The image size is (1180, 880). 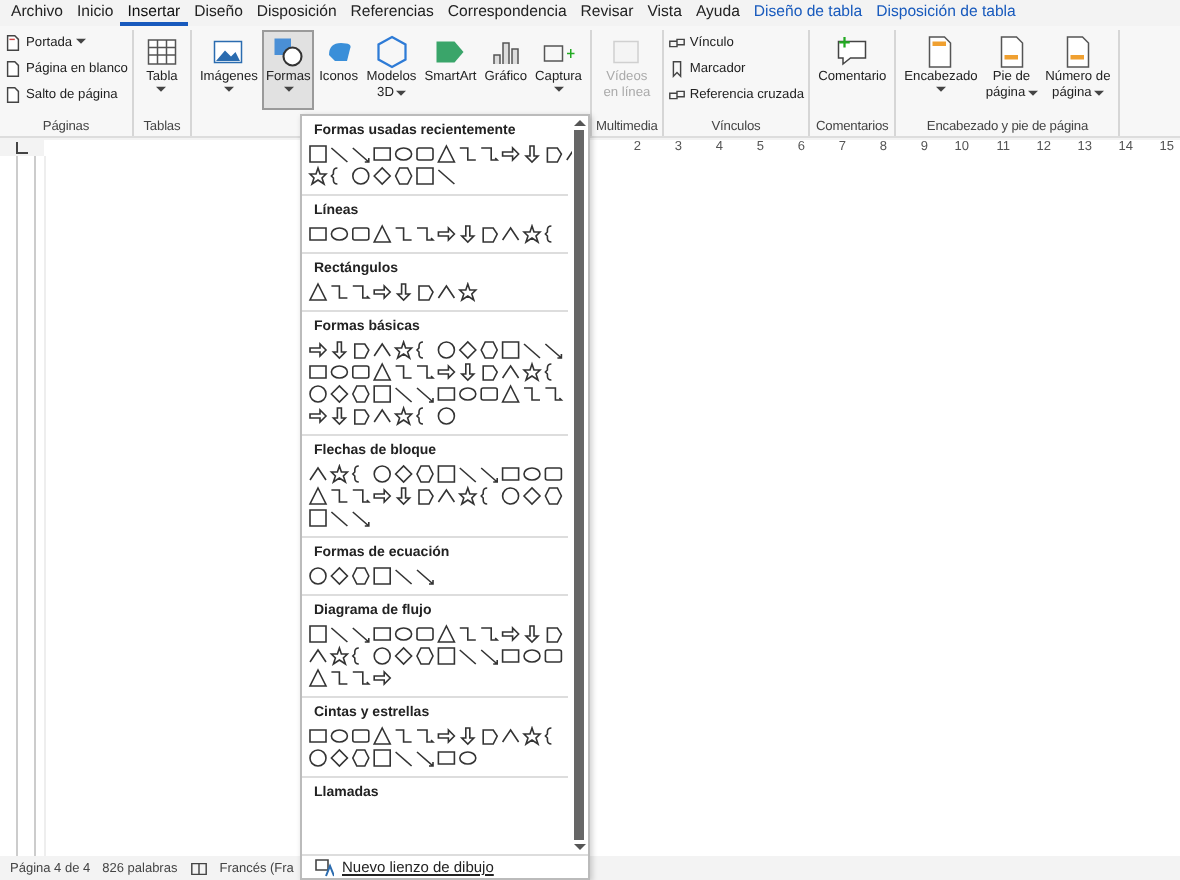 I want to click on ribbon-icon, so click(x=391, y=52).